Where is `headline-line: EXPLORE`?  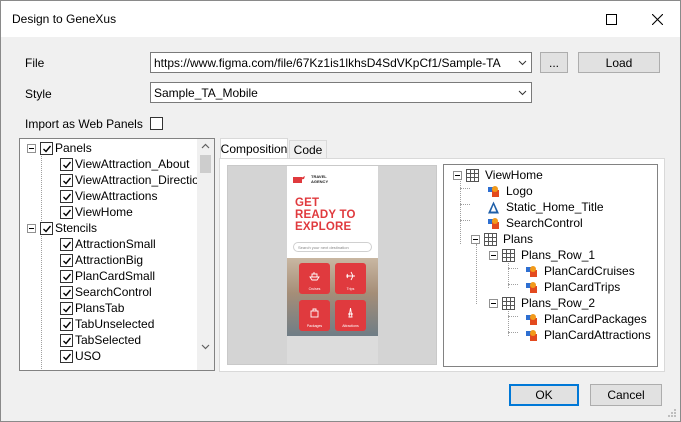 headline-line: EXPLORE is located at coordinates (323, 227).